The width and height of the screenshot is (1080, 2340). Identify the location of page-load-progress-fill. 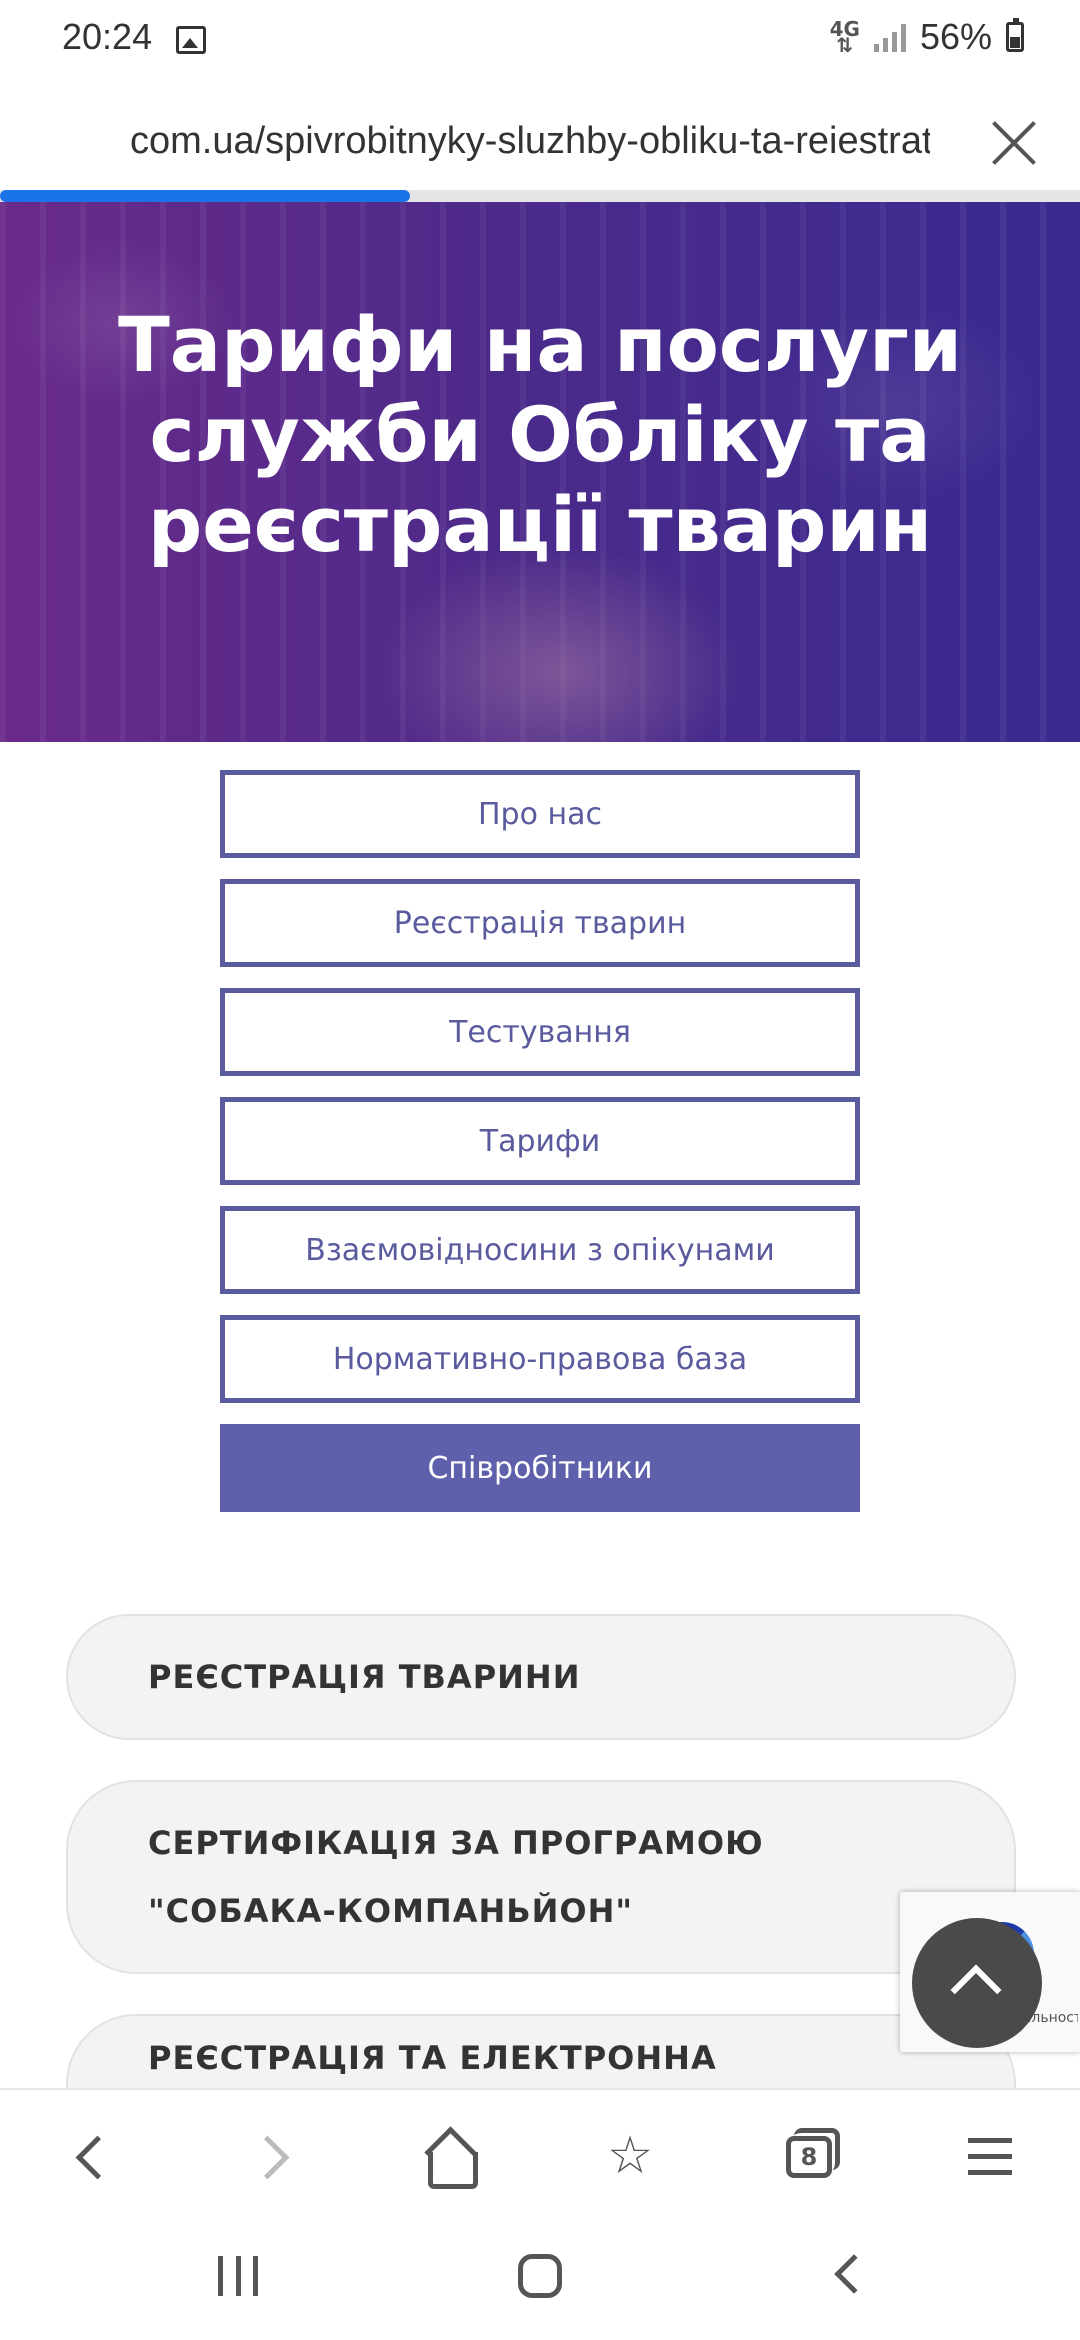
(205, 196).